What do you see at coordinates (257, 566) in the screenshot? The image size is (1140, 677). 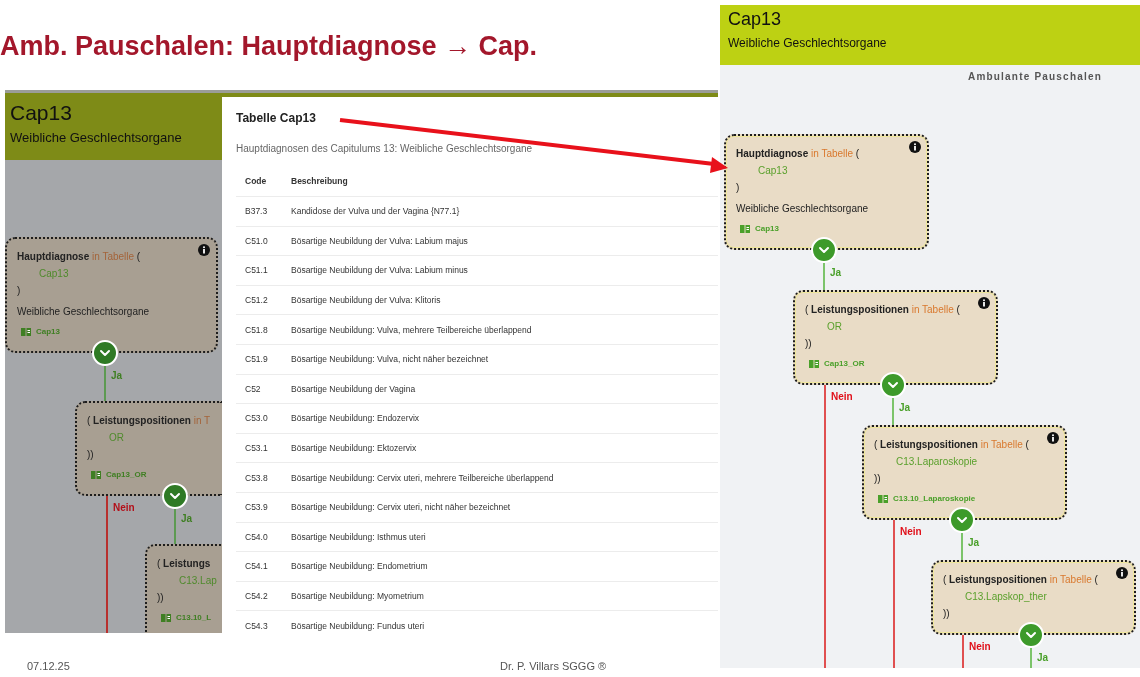 I see `code-cell-text: C54.1` at bounding box center [257, 566].